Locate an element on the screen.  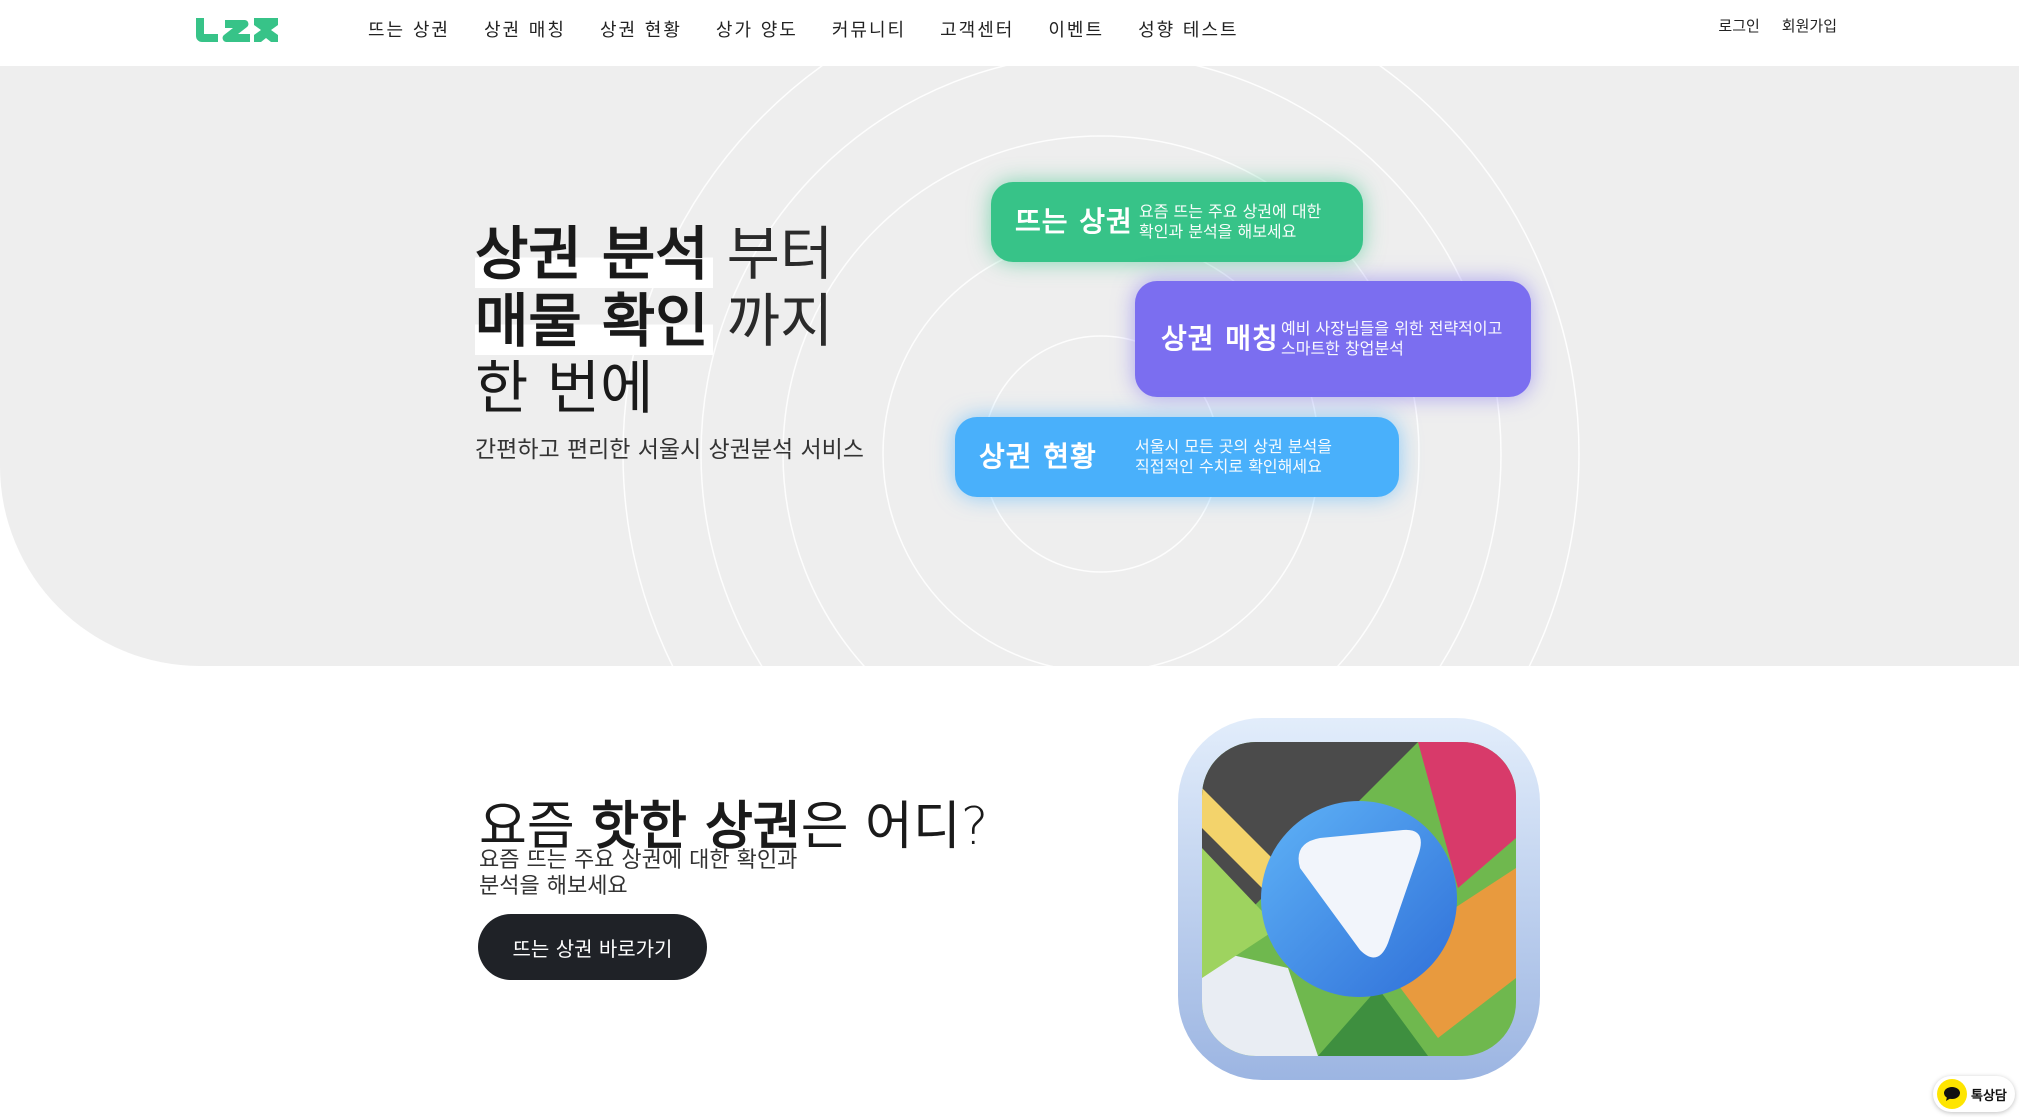
area-matching-card: 상권 매칭 예비 사장님들을 위한 전략적이고 스마트한 창업분석 is located at coordinates (1333, 339).